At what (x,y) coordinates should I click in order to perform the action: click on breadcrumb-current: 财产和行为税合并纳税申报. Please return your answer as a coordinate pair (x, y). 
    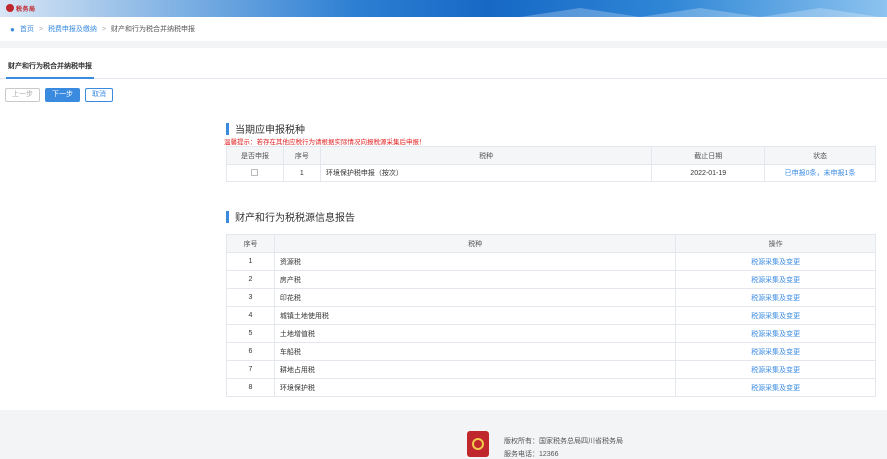
    Looking at the image, I should click on (153, 29).